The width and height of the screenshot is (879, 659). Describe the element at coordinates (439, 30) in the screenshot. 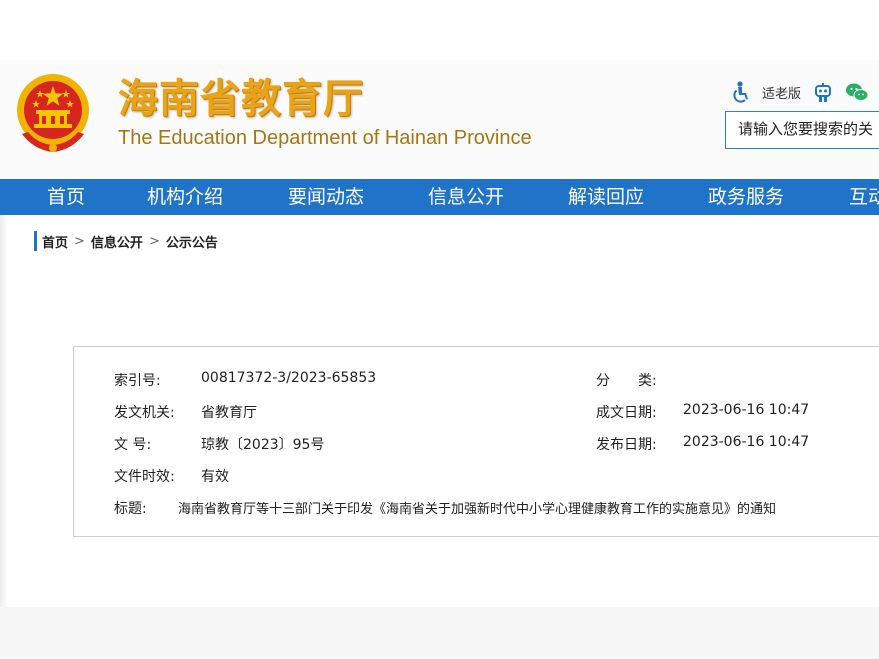

I see `top-blank-band` at that location.